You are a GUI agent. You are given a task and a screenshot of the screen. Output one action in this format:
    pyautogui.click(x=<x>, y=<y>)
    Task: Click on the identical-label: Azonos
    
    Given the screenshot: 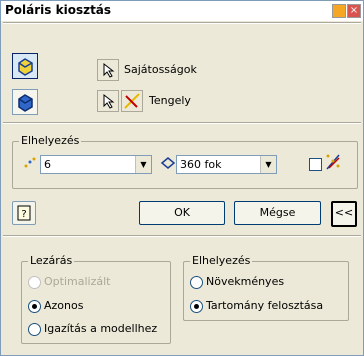 What is the action you would take?
    pyautogui.click(x=64, y=305)
    